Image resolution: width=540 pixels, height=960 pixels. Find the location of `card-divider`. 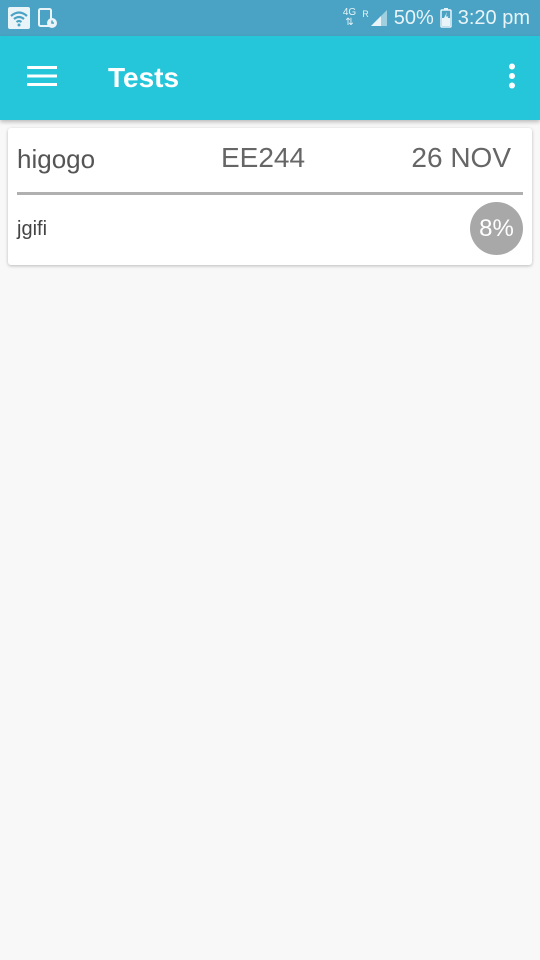

card-divider is located at coordinates (270, 193).